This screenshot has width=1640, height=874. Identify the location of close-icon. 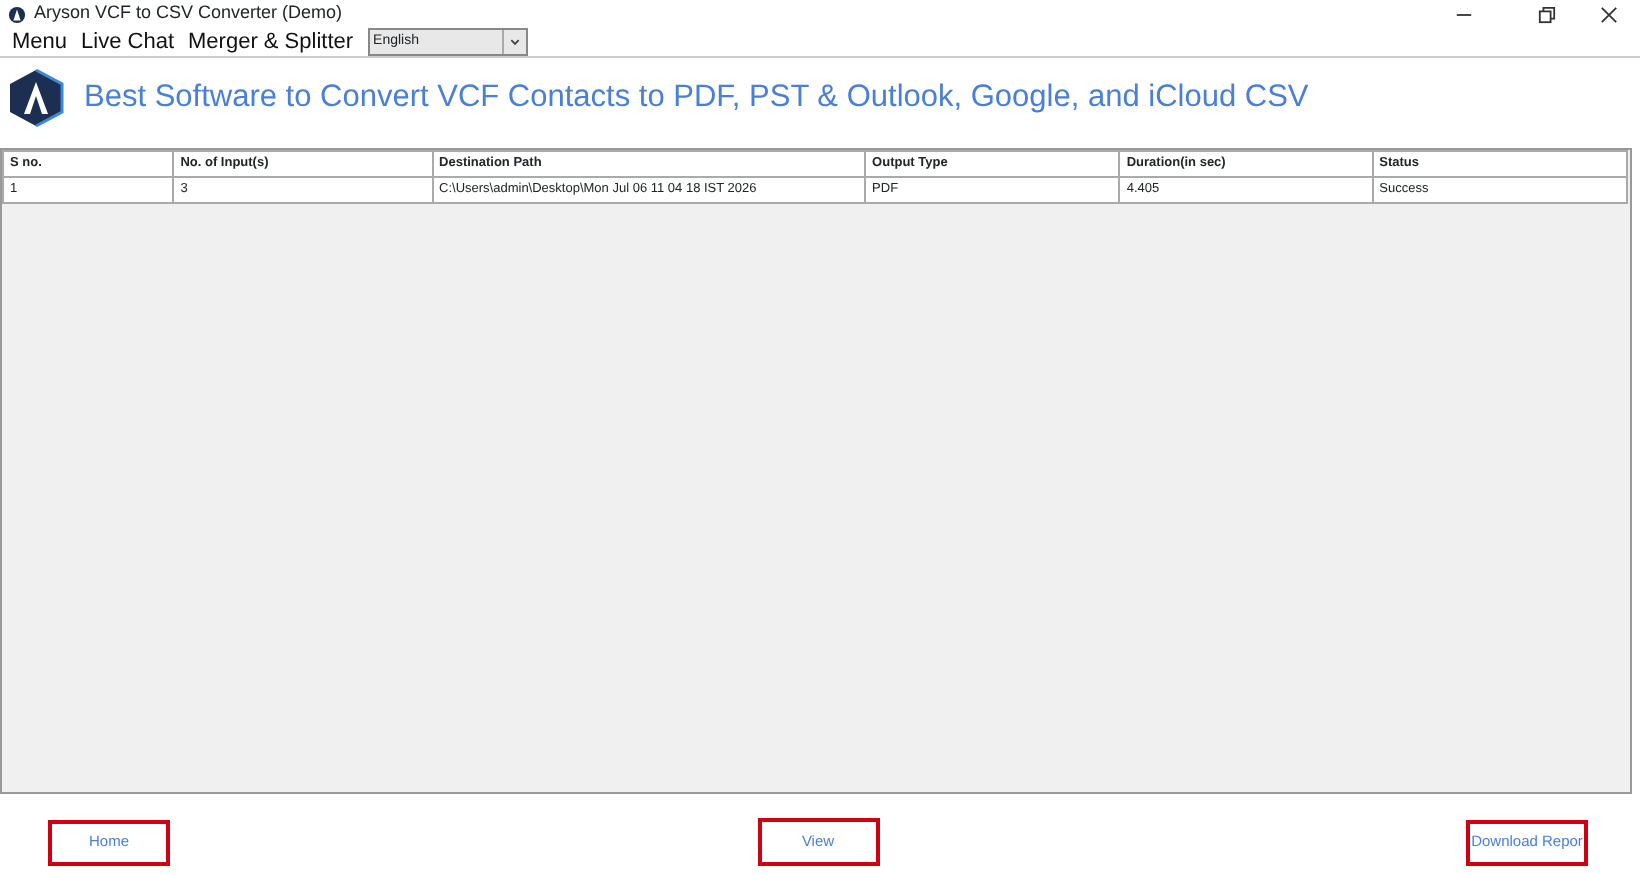
(1609, 14).